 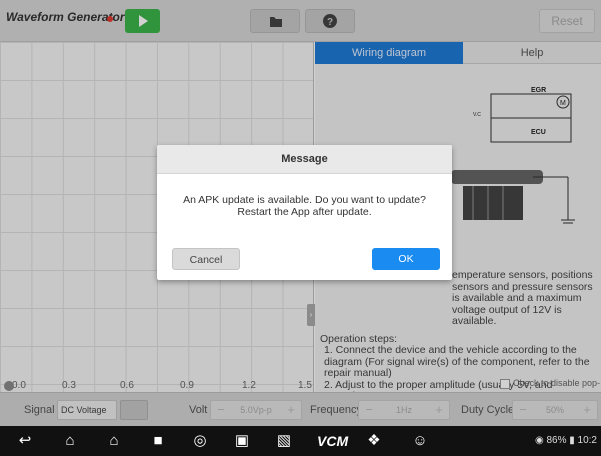 I want to click on wifi-icon: ◉, so click(x=540, y=440).